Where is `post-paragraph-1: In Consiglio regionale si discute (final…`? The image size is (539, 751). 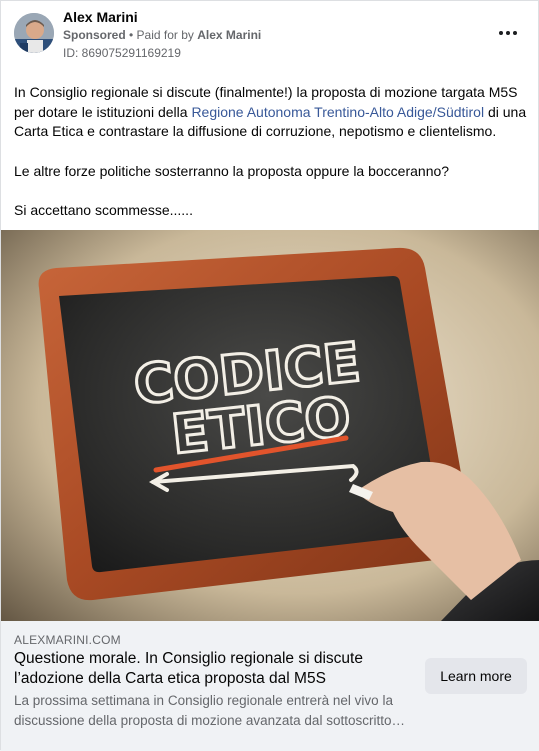 post-paragraph-1: In Consiglio regionale si discute (final… is located at coordinates (270, 111).